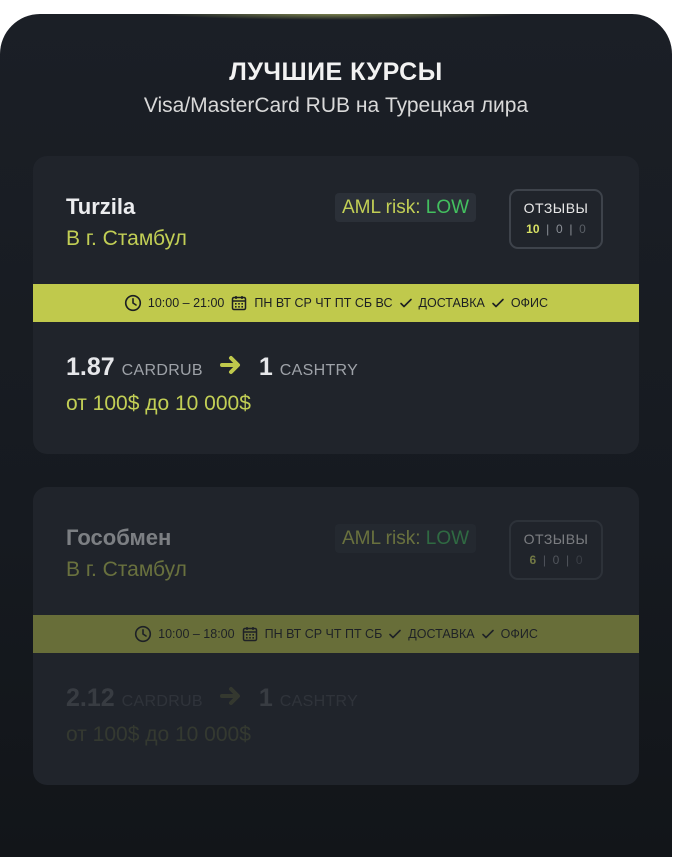 This screenshot has width=677, height=857. I want to click on reviews-counts: 10 | 0 | 0, so click(556, 229).